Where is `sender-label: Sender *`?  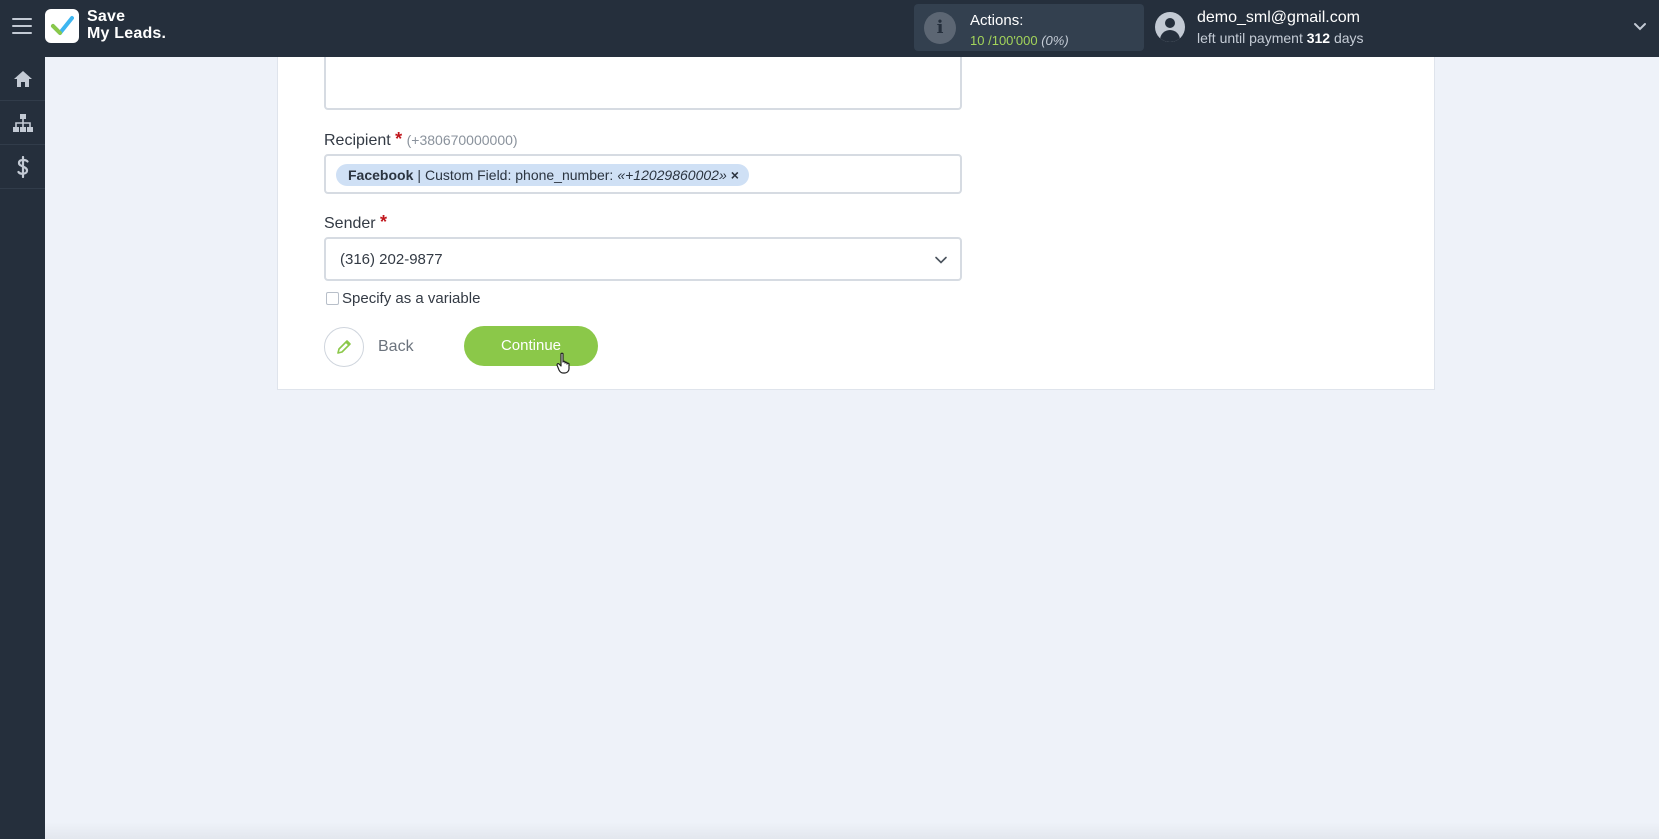 sender-label: Sender * is located at coordinates (355, 222).